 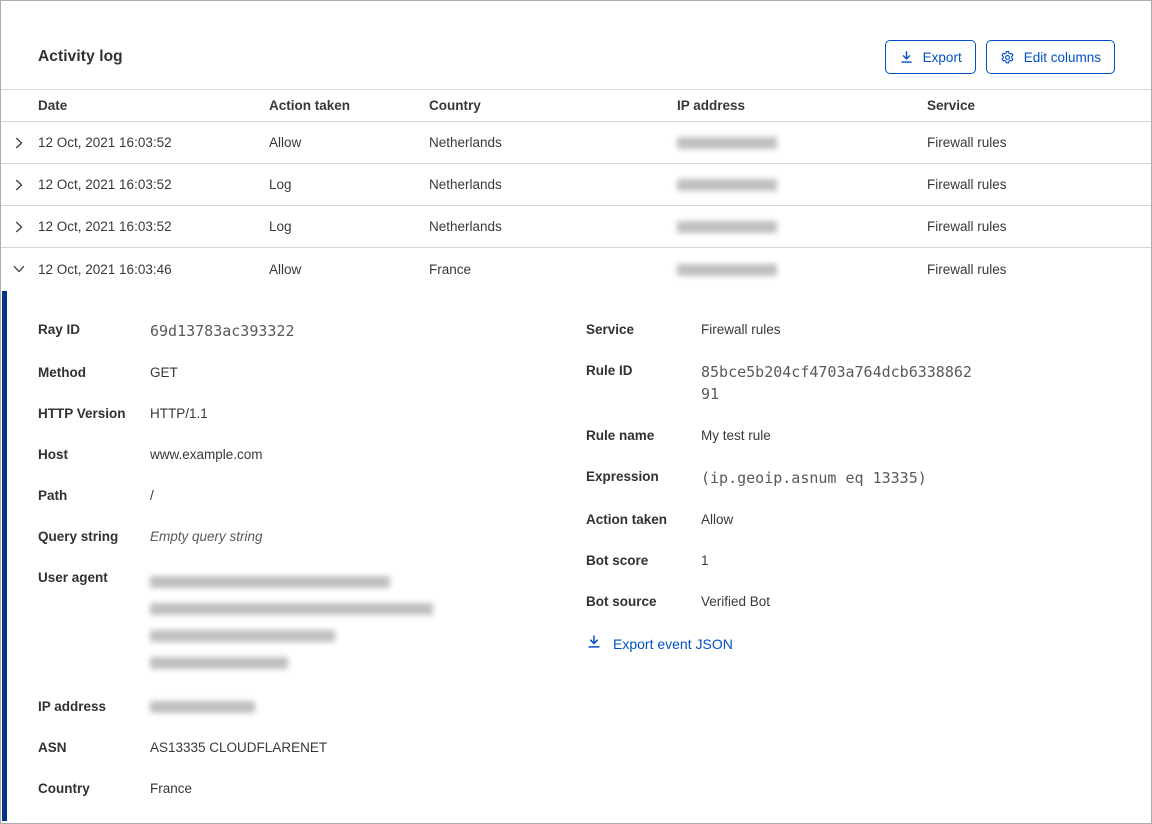 What do you see at coordinates (609, 370) in the screenshot?
I see `detail-field-label: Rule ID` at bounding box center [609, 370].